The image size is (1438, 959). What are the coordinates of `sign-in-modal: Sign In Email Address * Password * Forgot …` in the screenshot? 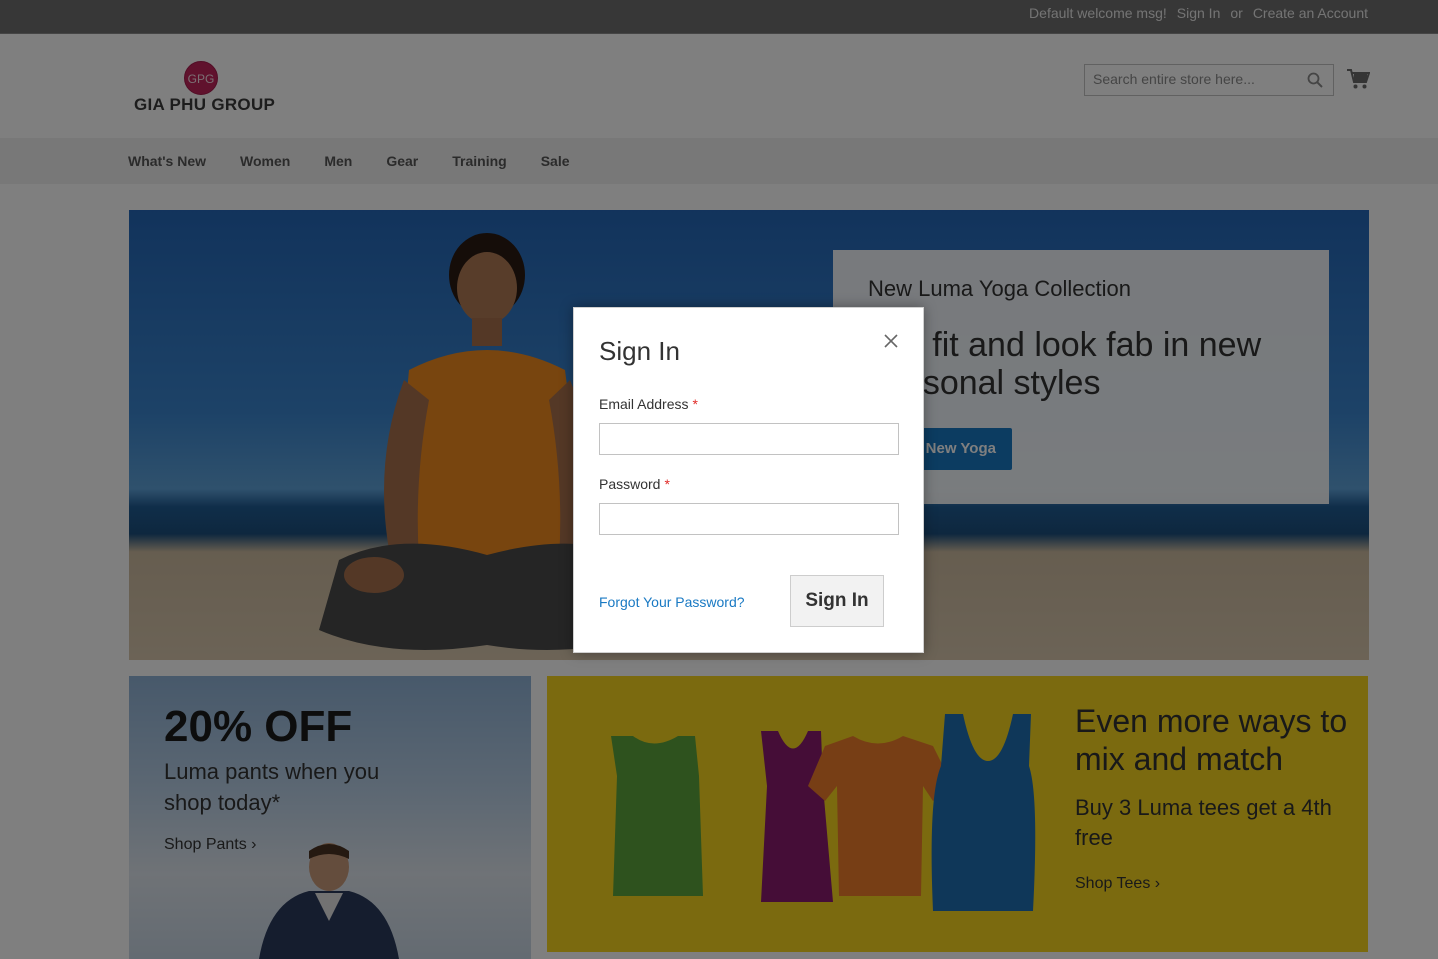 It's located at (748, 480).